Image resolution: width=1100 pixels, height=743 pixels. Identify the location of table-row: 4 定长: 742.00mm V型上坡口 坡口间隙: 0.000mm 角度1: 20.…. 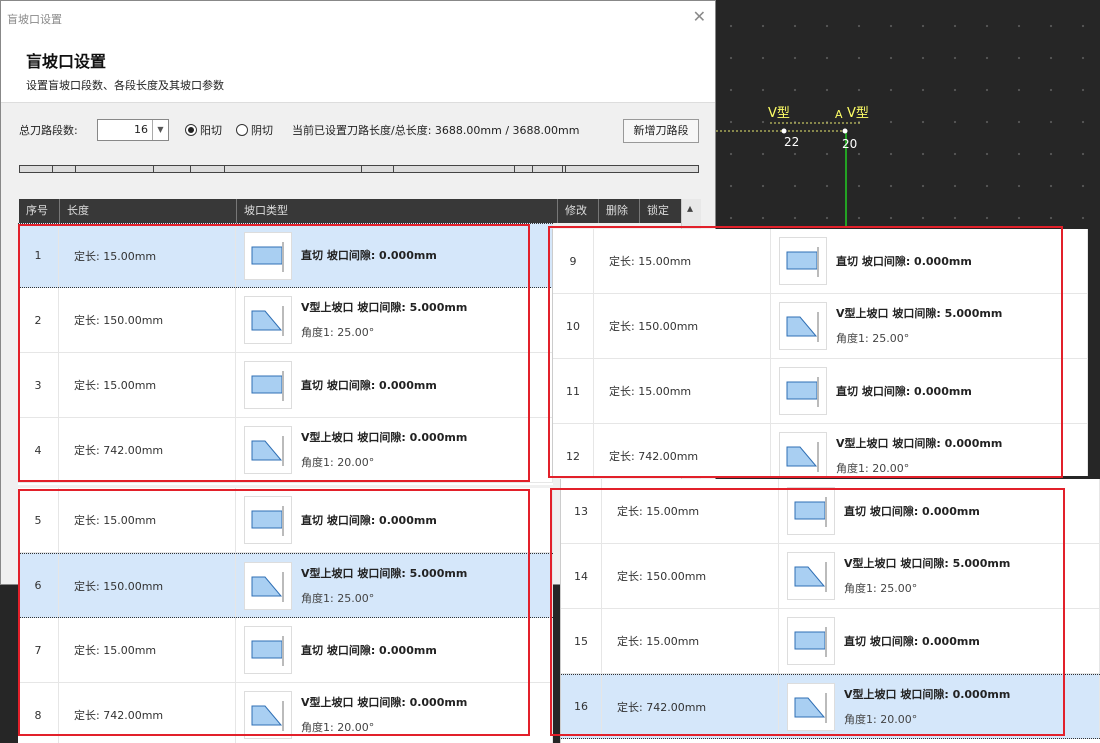
(285, 450).